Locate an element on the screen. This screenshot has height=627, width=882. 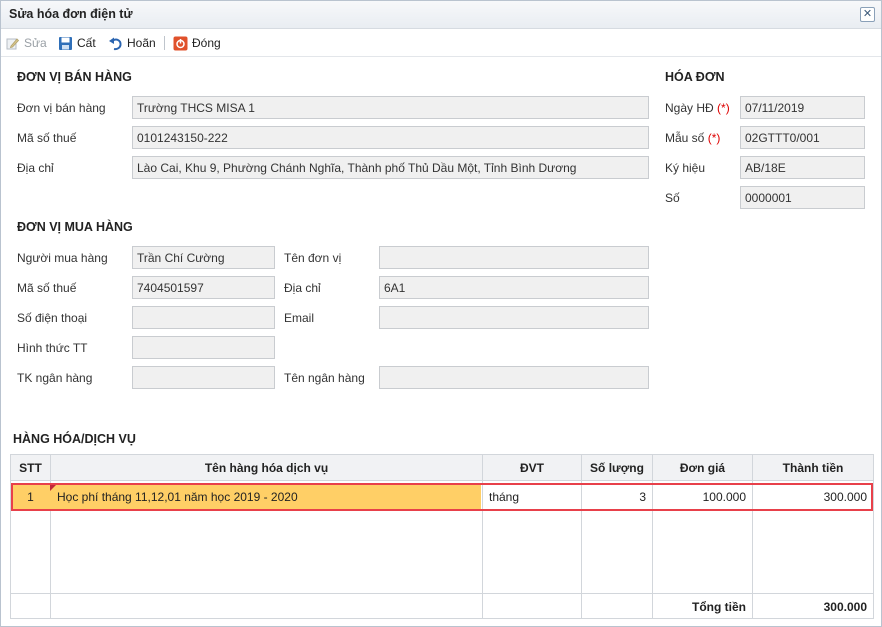
buyer-bank-account-label: TK ngân hàng is located at coordinates (55, 378).